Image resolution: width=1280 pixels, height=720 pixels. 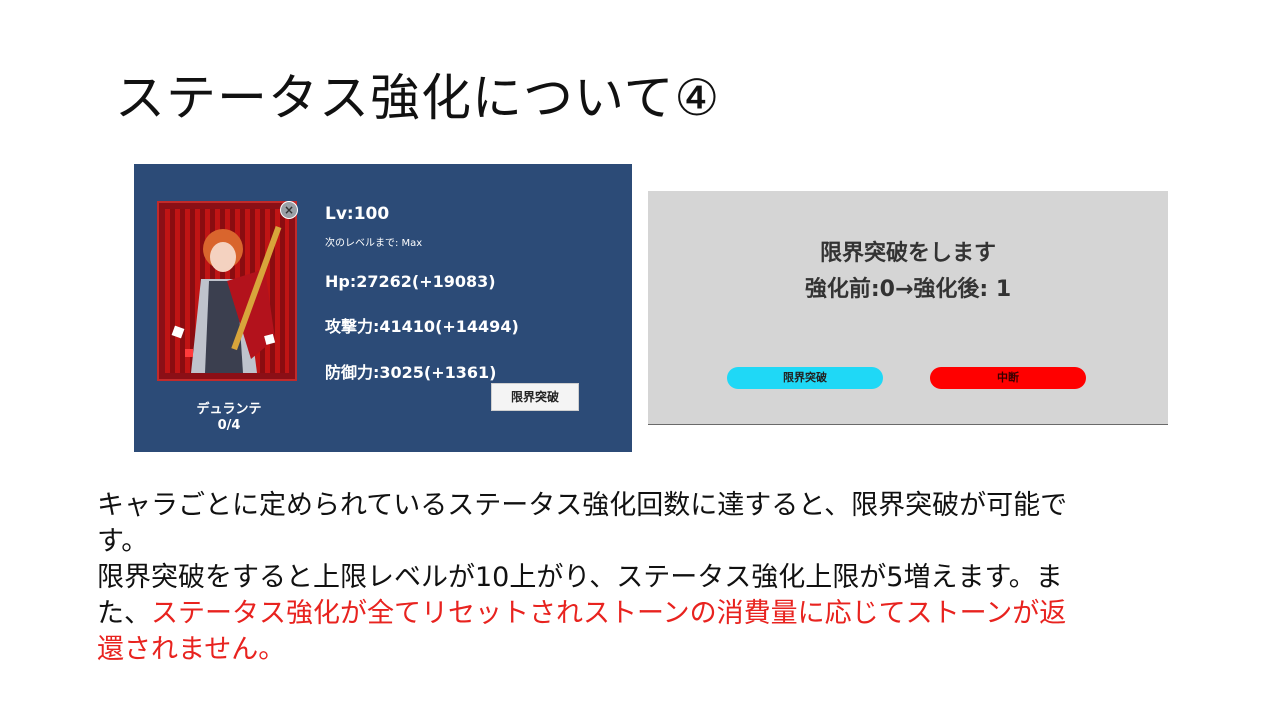 I want to click on next-level-text: 次のレベルまで: Max, so click(x=374, y=243).